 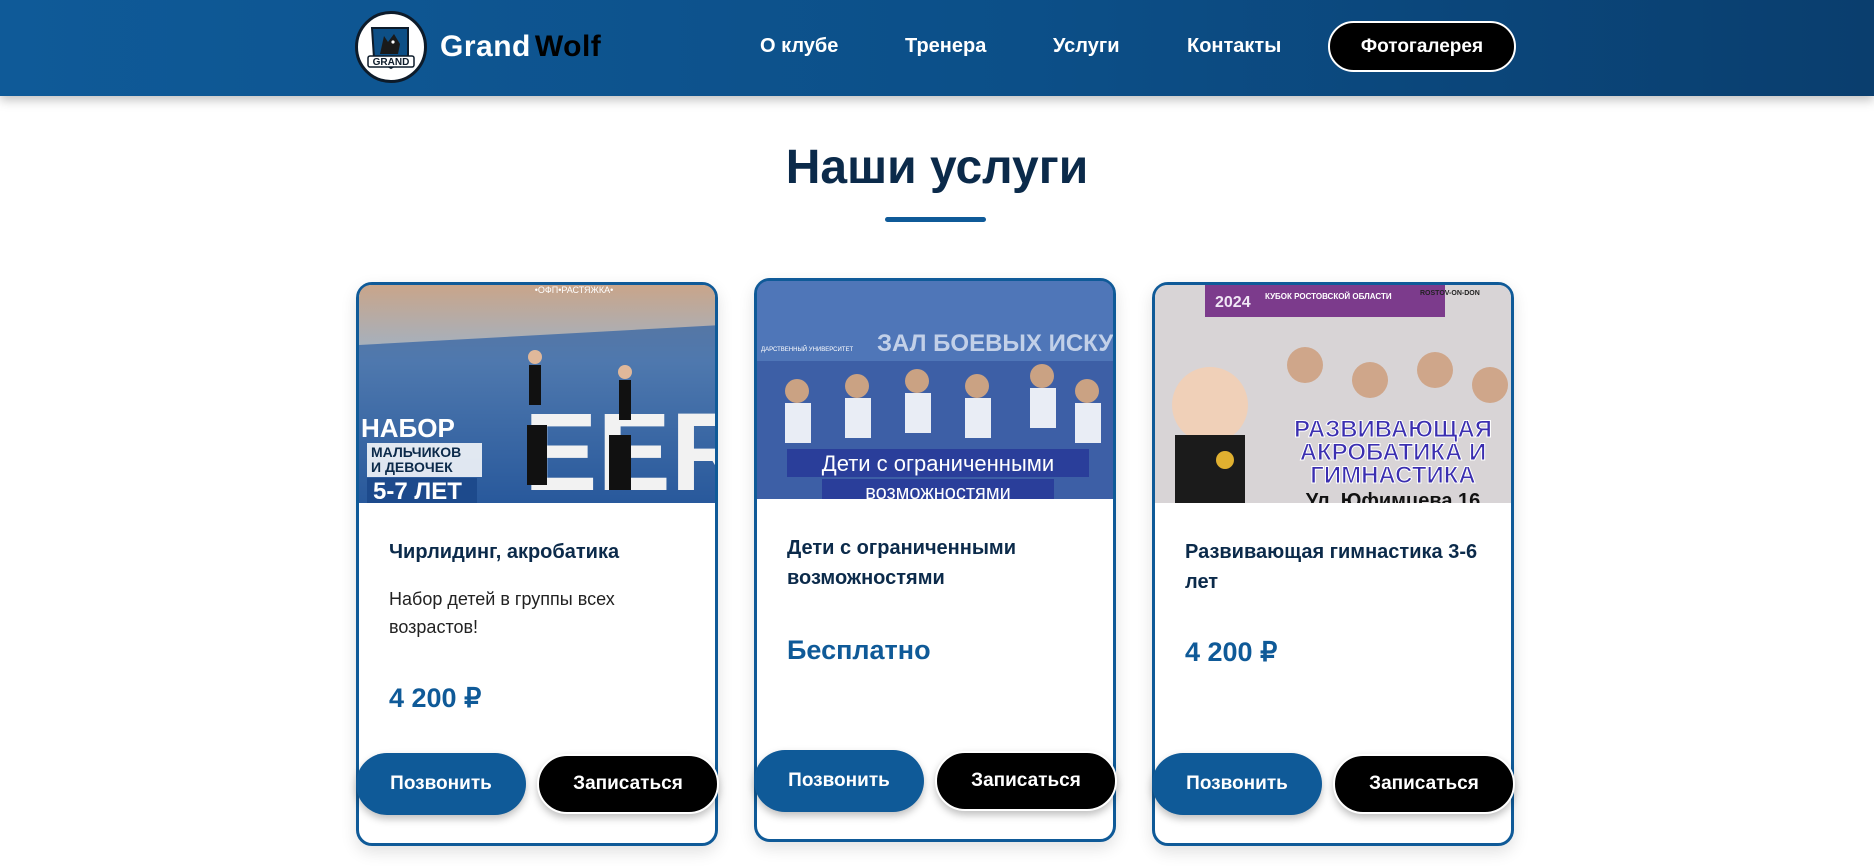 What do you see at coordinates (1328, 296) in the screenshot?
I see `svg-text: КУБОК РОСТОВСКОЙ ОБЛАСТИ` at bounding box center [1328, 296].